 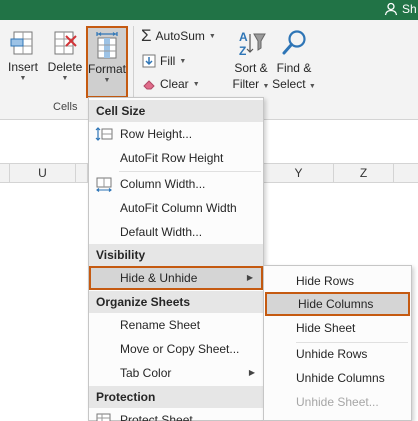 I want to click on user-icon, so click(x=391, y=9).